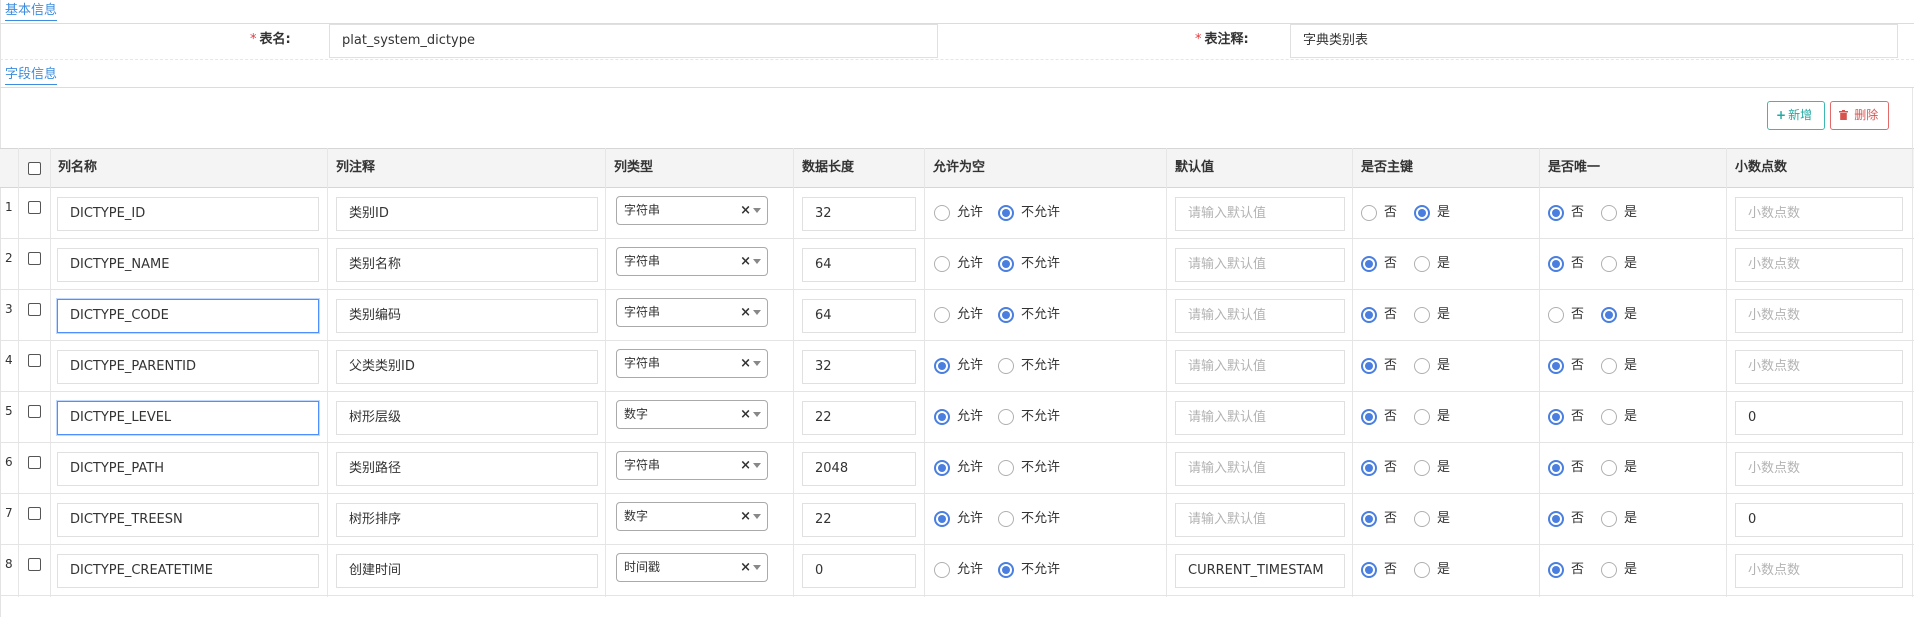 This screenshot has height=617, width=1914. Describe the element at coordinates (1260, 571) in the screenshot. I see `default-value-input: CURRENT_TIMESTAM` at that location.